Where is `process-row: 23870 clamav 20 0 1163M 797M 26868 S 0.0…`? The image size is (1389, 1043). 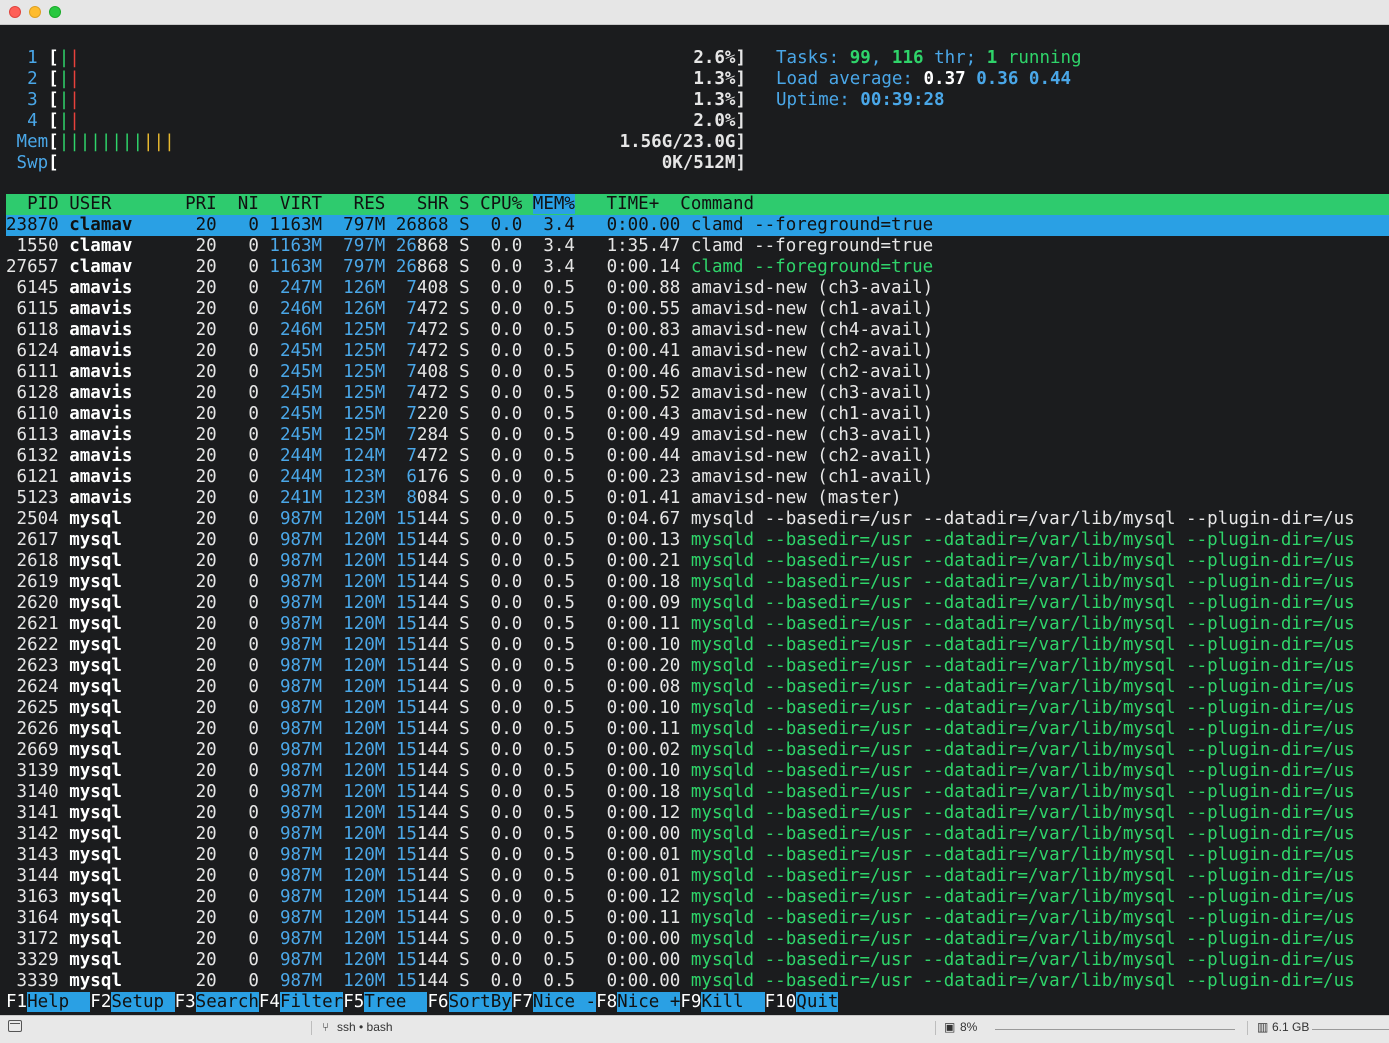 process-row: 23870 clamav 20 0 1163M 797M 26868 S 0.0… is located at coordinates (697, 225).